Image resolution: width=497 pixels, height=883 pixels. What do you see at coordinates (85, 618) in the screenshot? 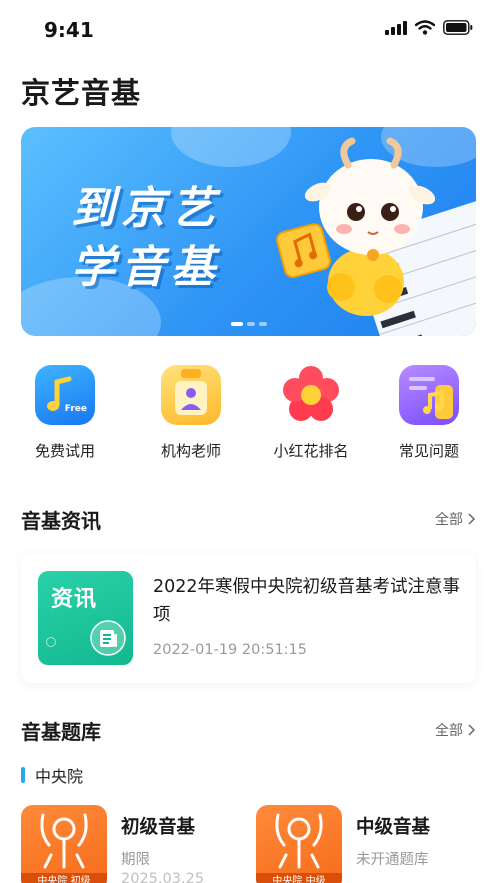
I see `news-thumbnail: 资讯` at bounding box center [85, 618].